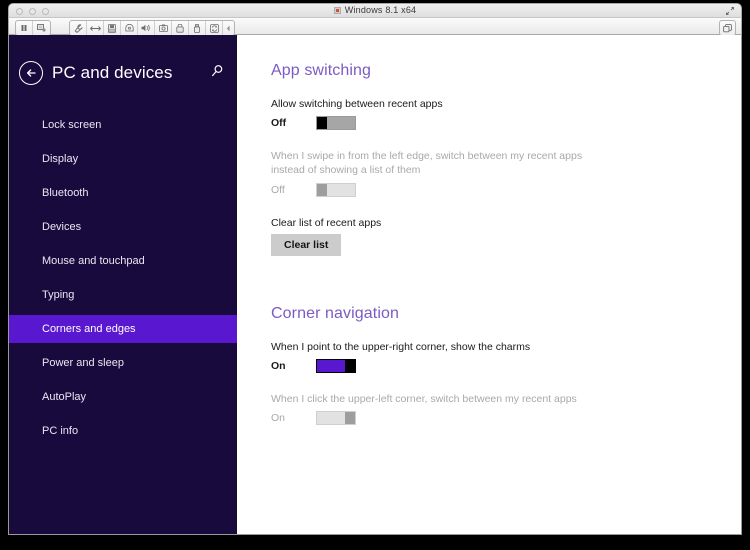  What do you see at coordinates (64, 397) in the screenshot?
I see `sidebar-item-label: AutoPlay` at bounding box center [64, 397].